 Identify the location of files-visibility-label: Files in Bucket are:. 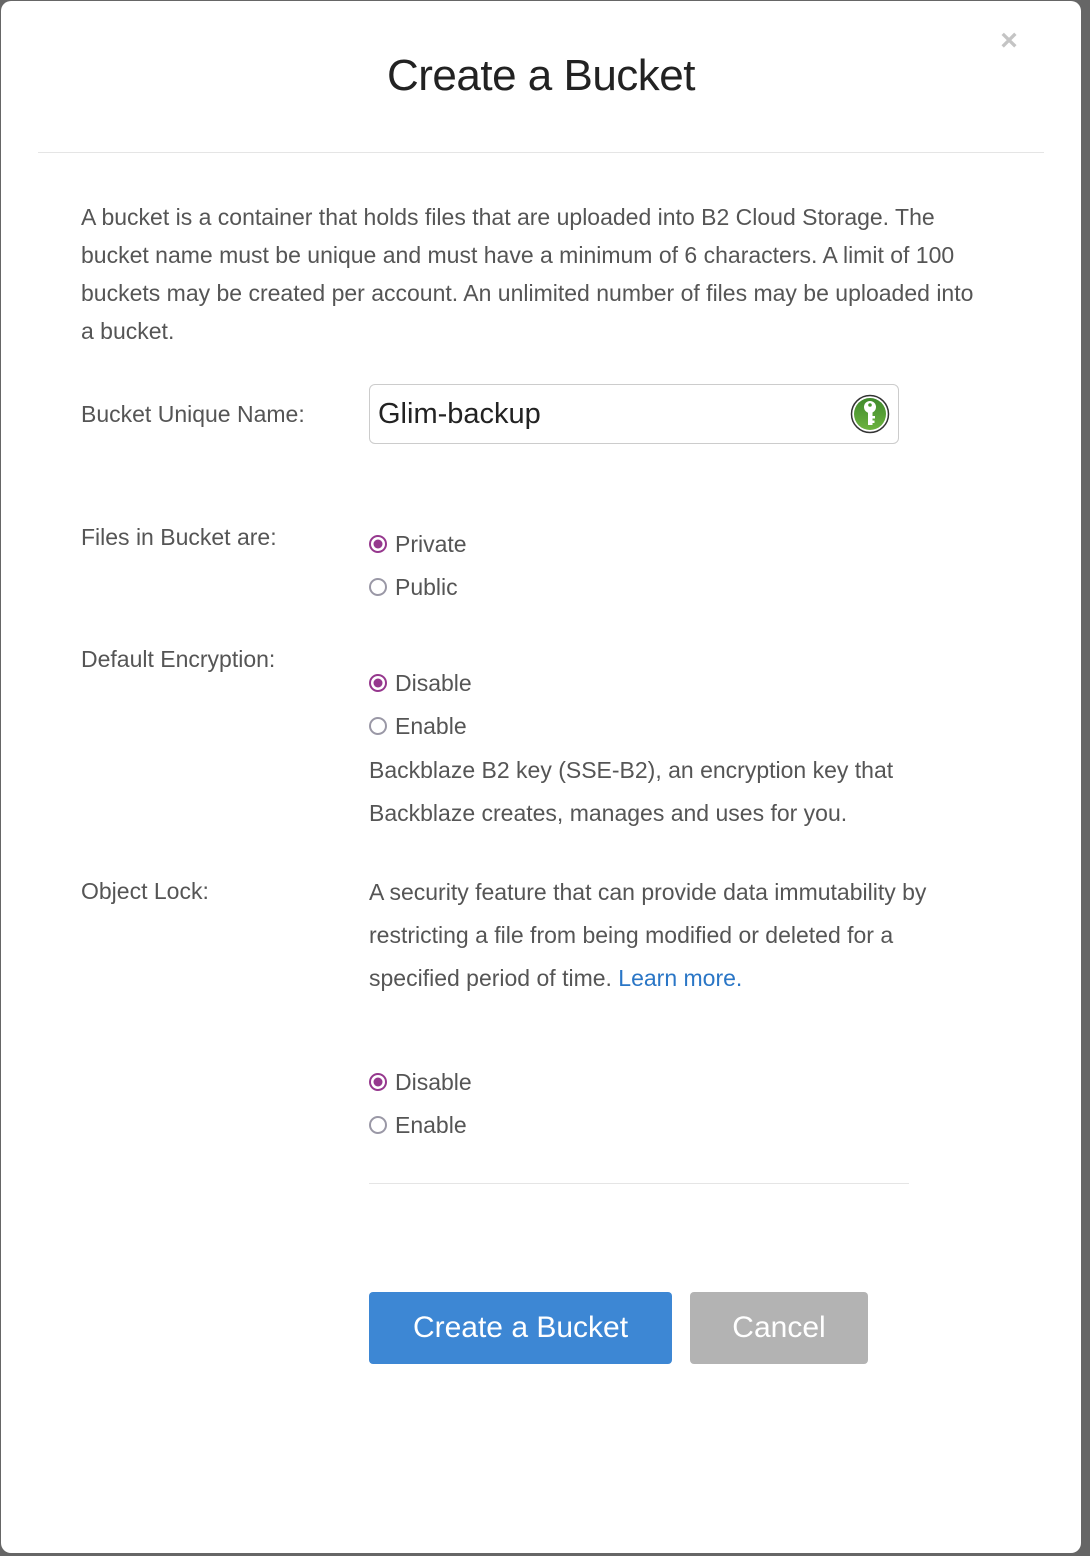
(179, 537).